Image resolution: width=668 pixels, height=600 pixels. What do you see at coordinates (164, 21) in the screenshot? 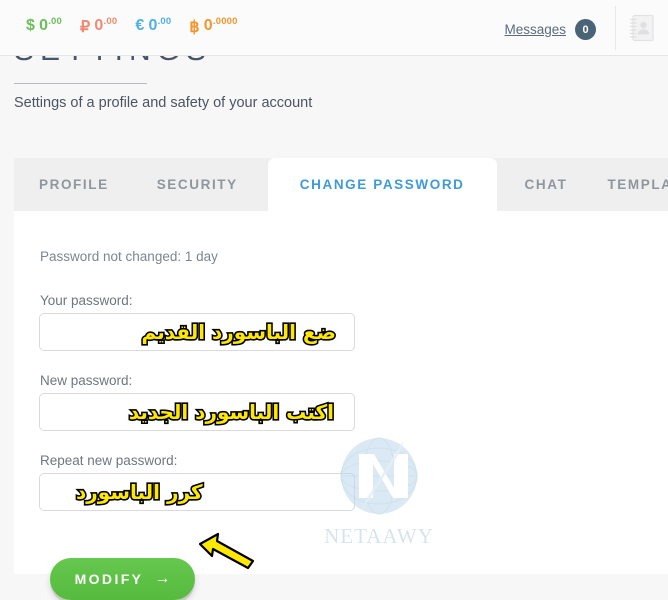
I see `wallet-fraction-eur: .00` at bounding box center [164, 21].